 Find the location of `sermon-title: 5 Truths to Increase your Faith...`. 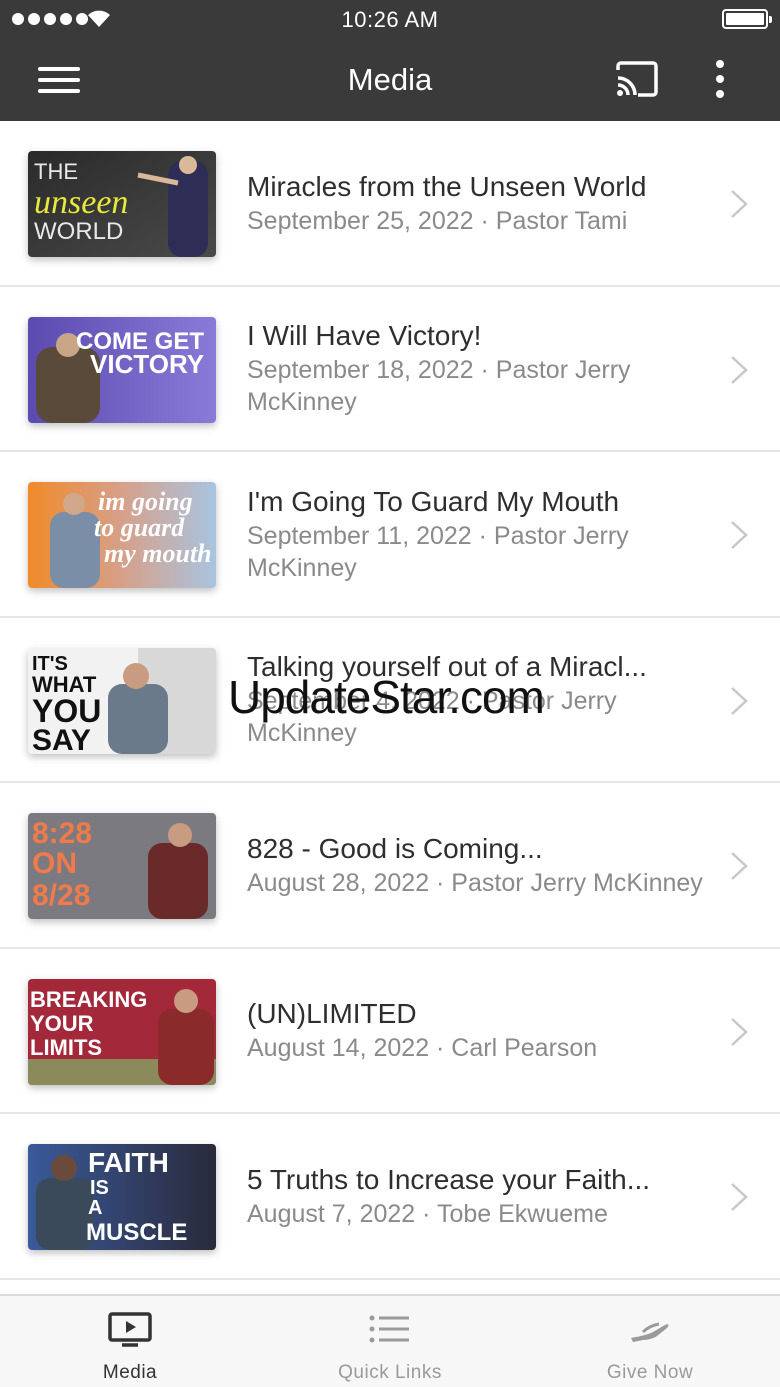

sermon-title: 5 Truths to Increase your Faith... is located at coordinates (449, 1179).